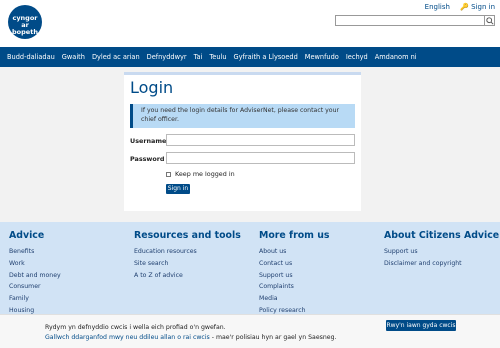 The image size is (500, 348). I want to click on nav-item-consumer: Defnyddwyr, so click(167, 57).